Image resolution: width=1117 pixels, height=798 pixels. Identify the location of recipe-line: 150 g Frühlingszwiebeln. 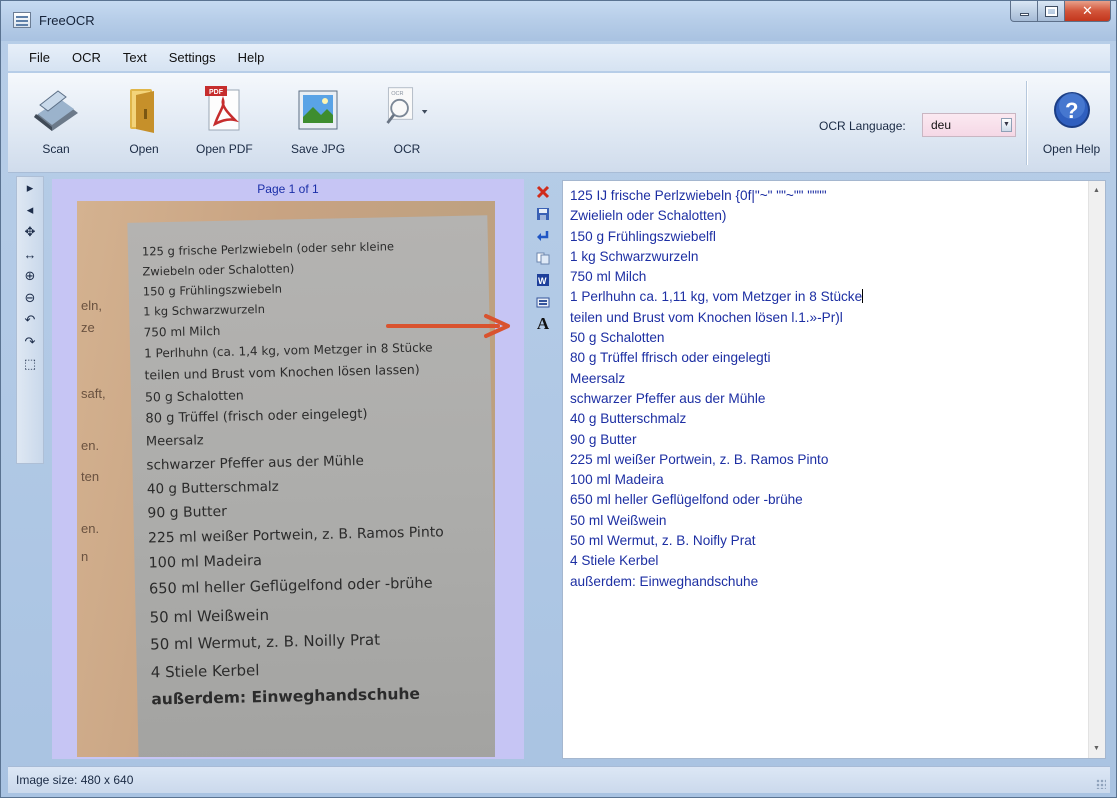
(212, 290).